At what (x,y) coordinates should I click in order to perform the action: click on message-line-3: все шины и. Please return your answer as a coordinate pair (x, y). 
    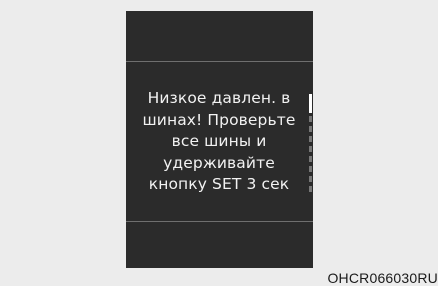
    Looking at the image, I should click on (219, 141).